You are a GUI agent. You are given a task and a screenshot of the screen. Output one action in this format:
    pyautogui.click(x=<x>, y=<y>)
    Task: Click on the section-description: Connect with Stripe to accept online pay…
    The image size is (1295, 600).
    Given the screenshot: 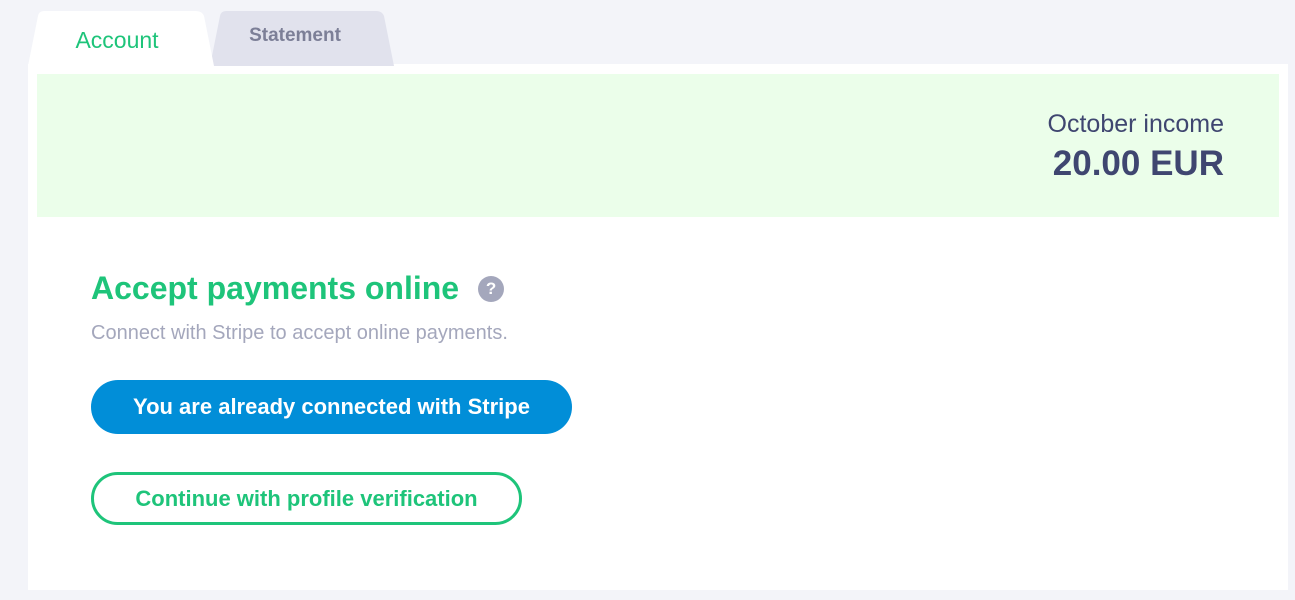 What is the action you would take?
    pyautogui.click(x=299, y=333)
    